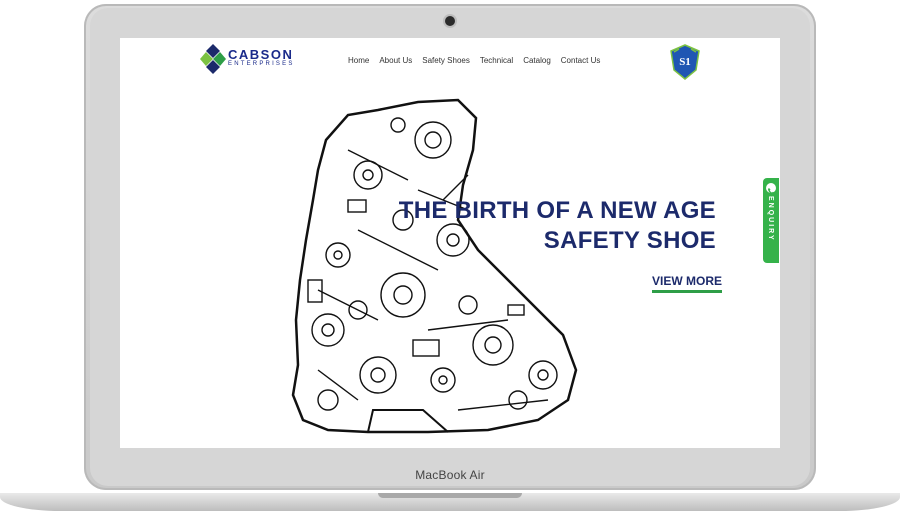  Describe the element at coordinates (496, 60) in the screenshot. I see `nav-technical: Technical` at that location.